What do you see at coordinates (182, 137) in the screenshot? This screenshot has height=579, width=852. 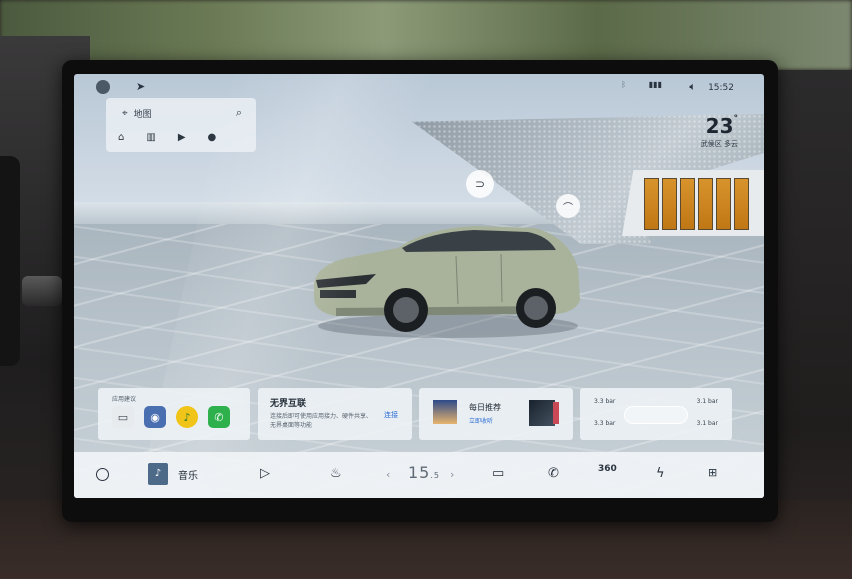 I see `video-icon: ▶` at bounding box center [182, 137].